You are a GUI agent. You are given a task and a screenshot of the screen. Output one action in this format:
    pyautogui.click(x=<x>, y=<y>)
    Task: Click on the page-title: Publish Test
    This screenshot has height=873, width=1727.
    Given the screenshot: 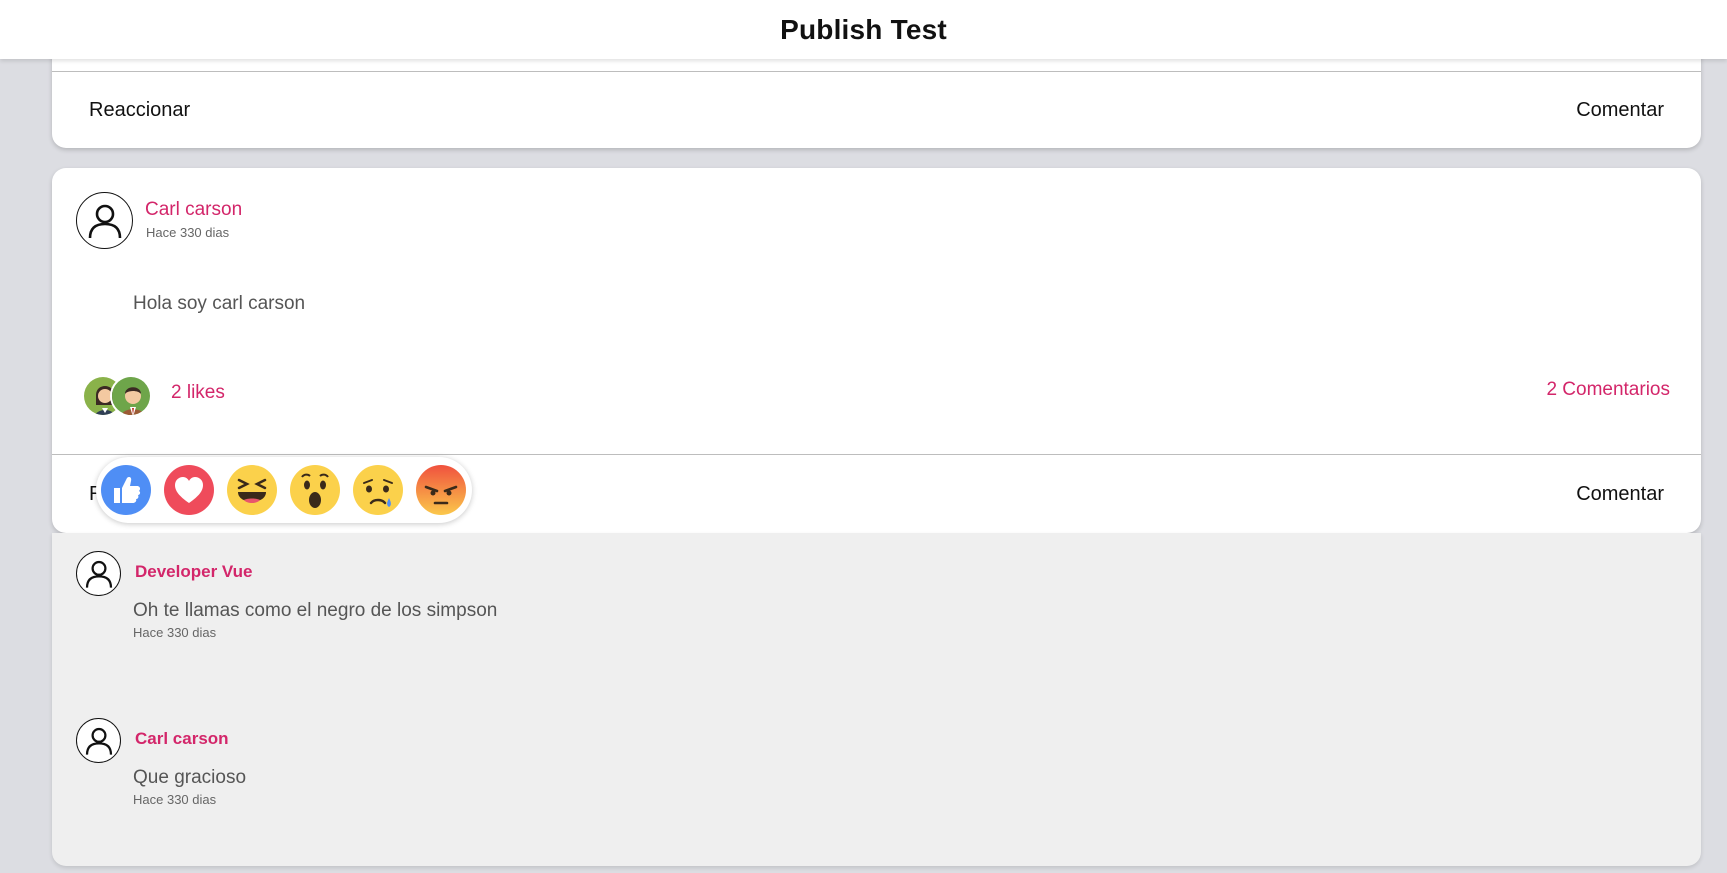 What is the action you would take?
    pyautogui.click(x=863, y=29)
    